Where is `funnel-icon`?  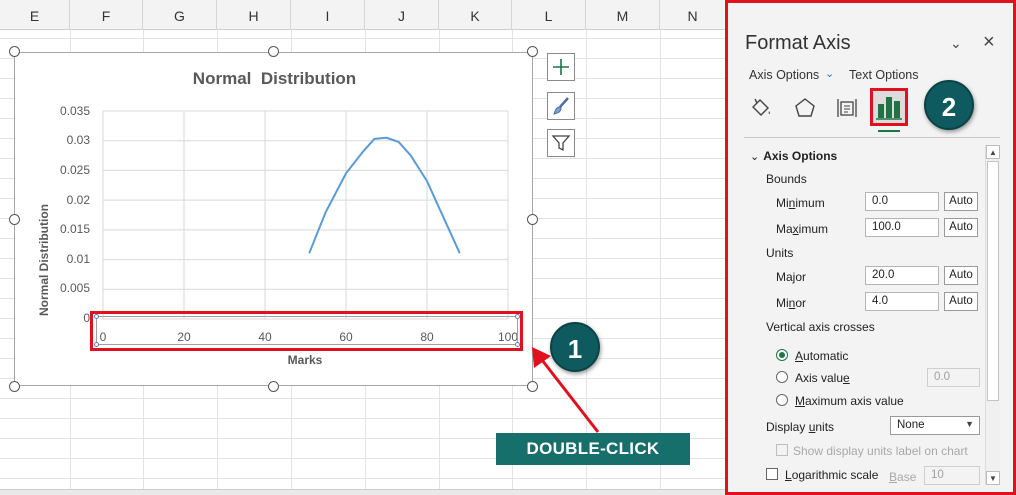 funnel-icon is located at coordinates (561, 143).